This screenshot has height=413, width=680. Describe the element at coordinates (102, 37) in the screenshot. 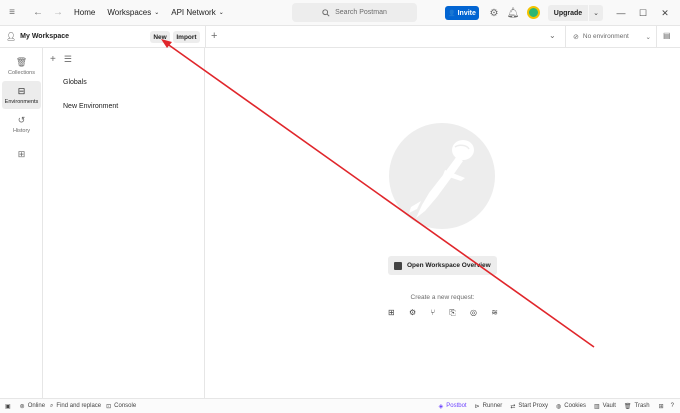

I see `workspace-header: 👤︎ My Workspace New Import` at that location.